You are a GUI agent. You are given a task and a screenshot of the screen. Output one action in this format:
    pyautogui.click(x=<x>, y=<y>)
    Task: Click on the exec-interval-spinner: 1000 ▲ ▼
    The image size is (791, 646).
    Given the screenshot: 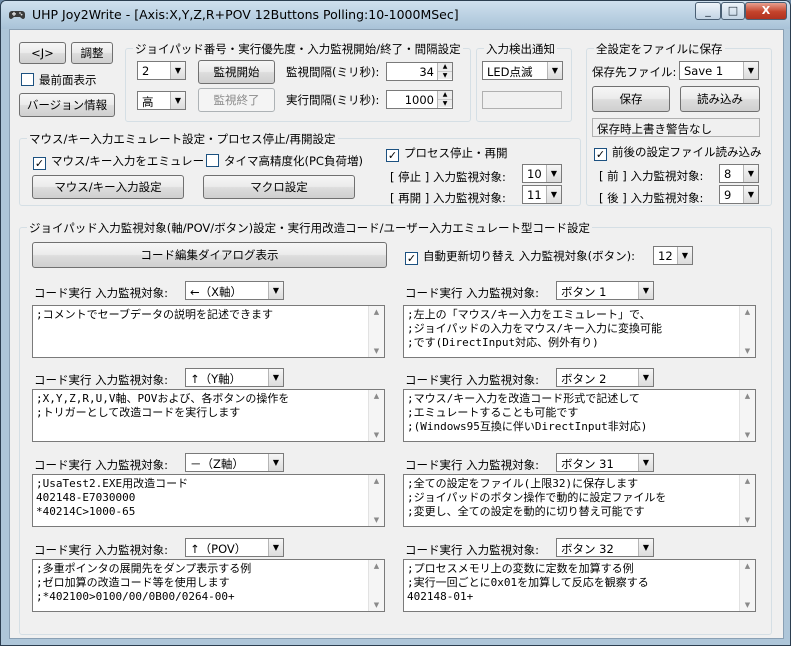 What is the action you would take?
    pyautogui.click(x=419, y=99)
    